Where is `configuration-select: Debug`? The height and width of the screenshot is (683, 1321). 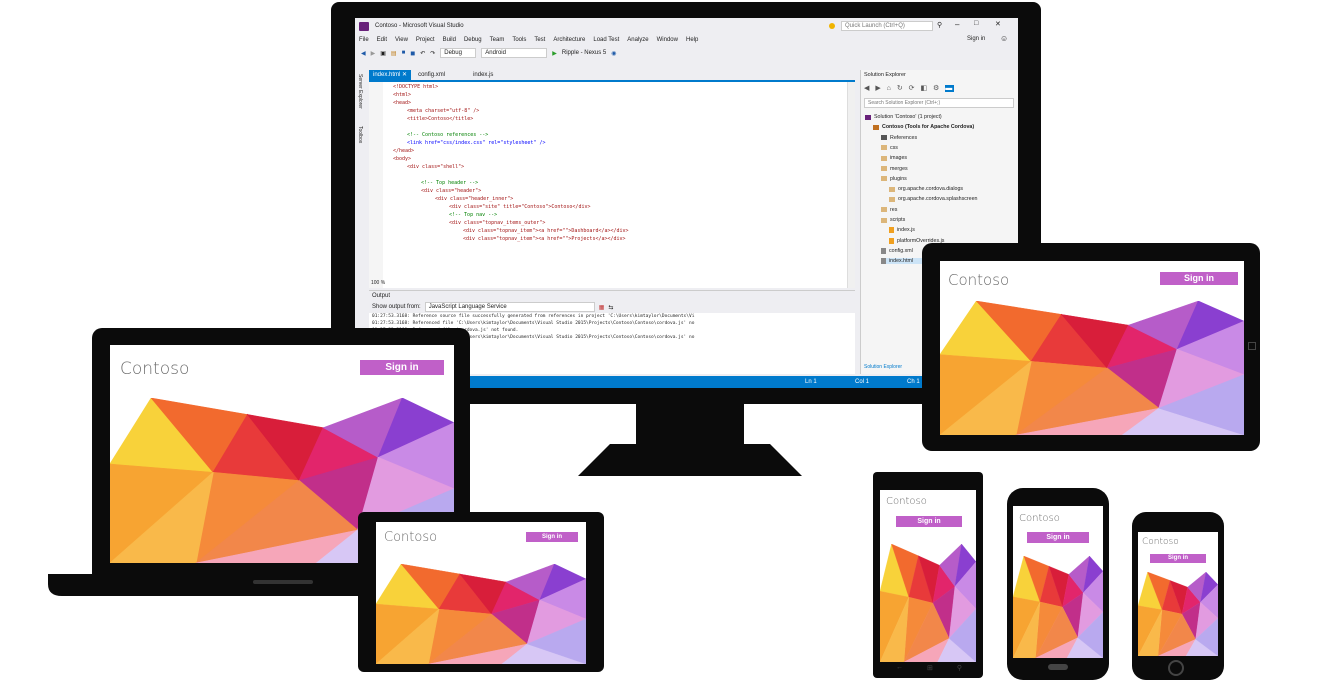 configuration-select: Debug is located at coordinates (458, 53).